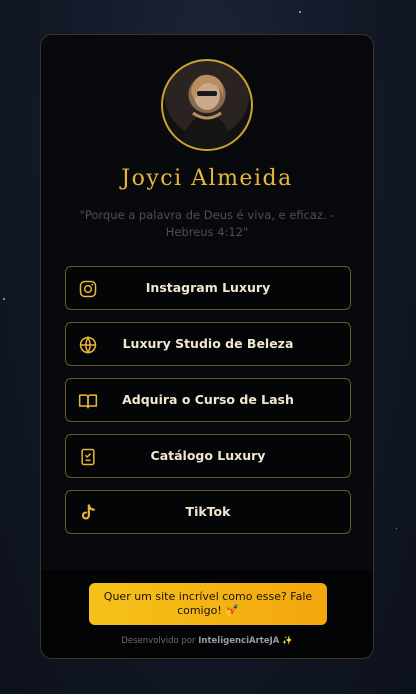  I want to click on sparkle-icon: ✨, so click(286, 641).